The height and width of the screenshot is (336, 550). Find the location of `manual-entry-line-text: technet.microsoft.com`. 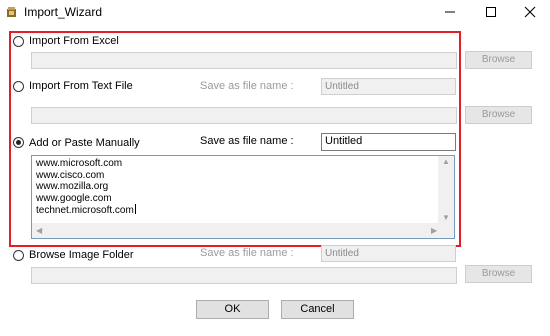

manual-entry-line-text: technet.microsoft.com is located at coordinates (85, 210).